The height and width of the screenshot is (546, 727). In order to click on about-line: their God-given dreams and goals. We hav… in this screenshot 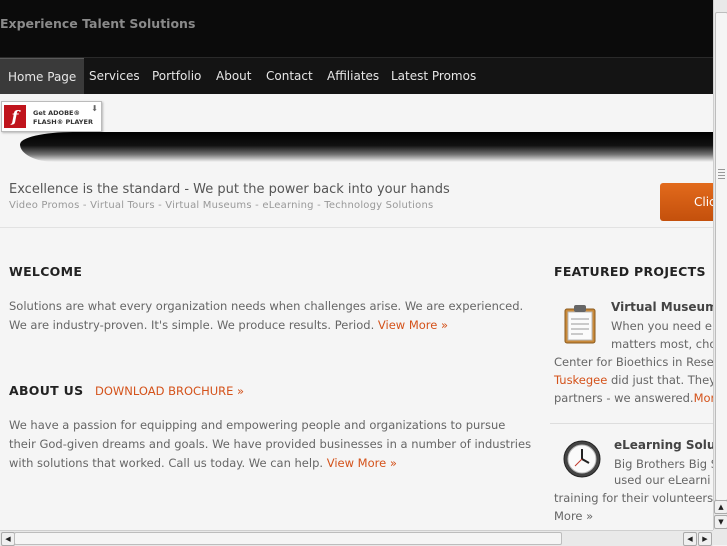, I will do `click(270, 444)`.